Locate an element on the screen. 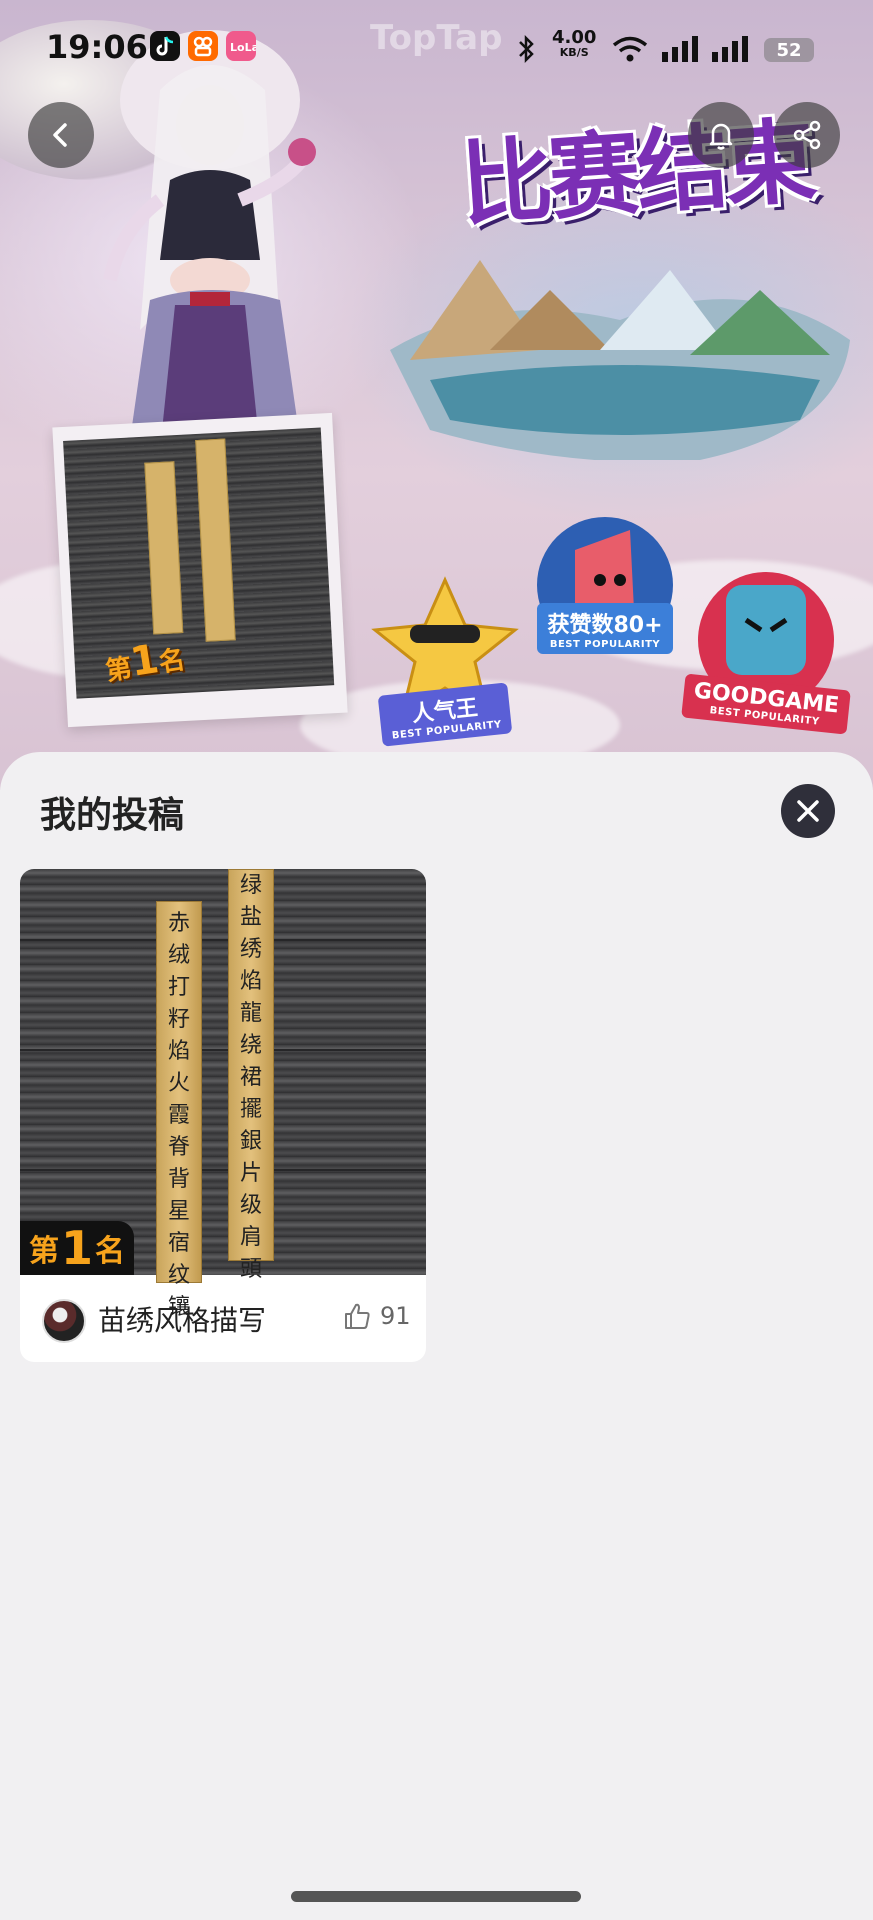 This screenshot has height=1920, width=873. notification-button is located at coordinates (721, 135).